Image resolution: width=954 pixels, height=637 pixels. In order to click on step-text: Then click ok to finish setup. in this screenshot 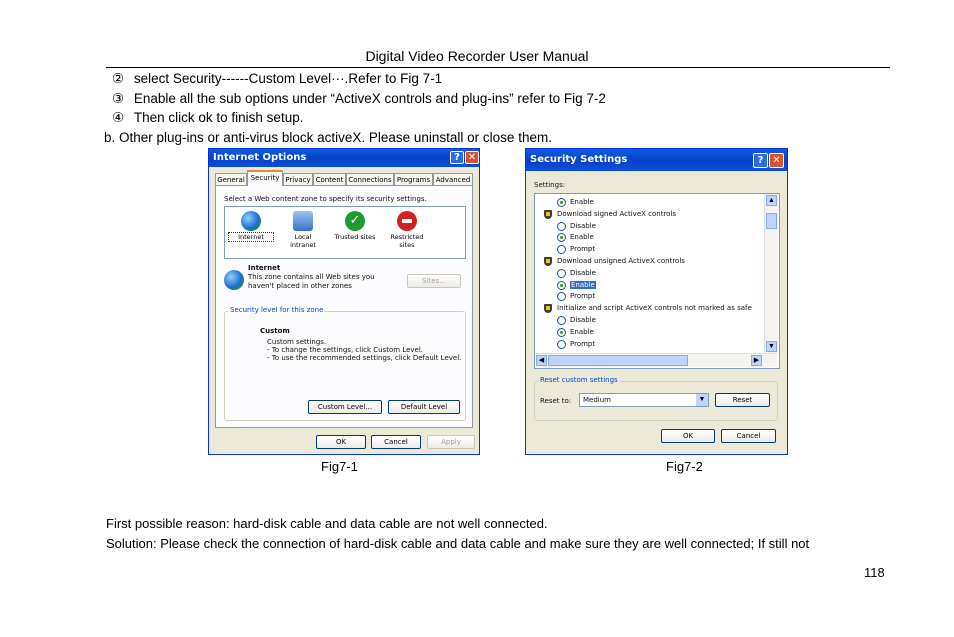, I will do `click(218, 117)`.